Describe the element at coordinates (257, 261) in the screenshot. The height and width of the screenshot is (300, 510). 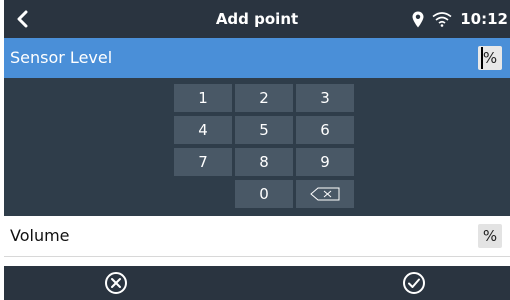
I see `list-spacer` at that location.